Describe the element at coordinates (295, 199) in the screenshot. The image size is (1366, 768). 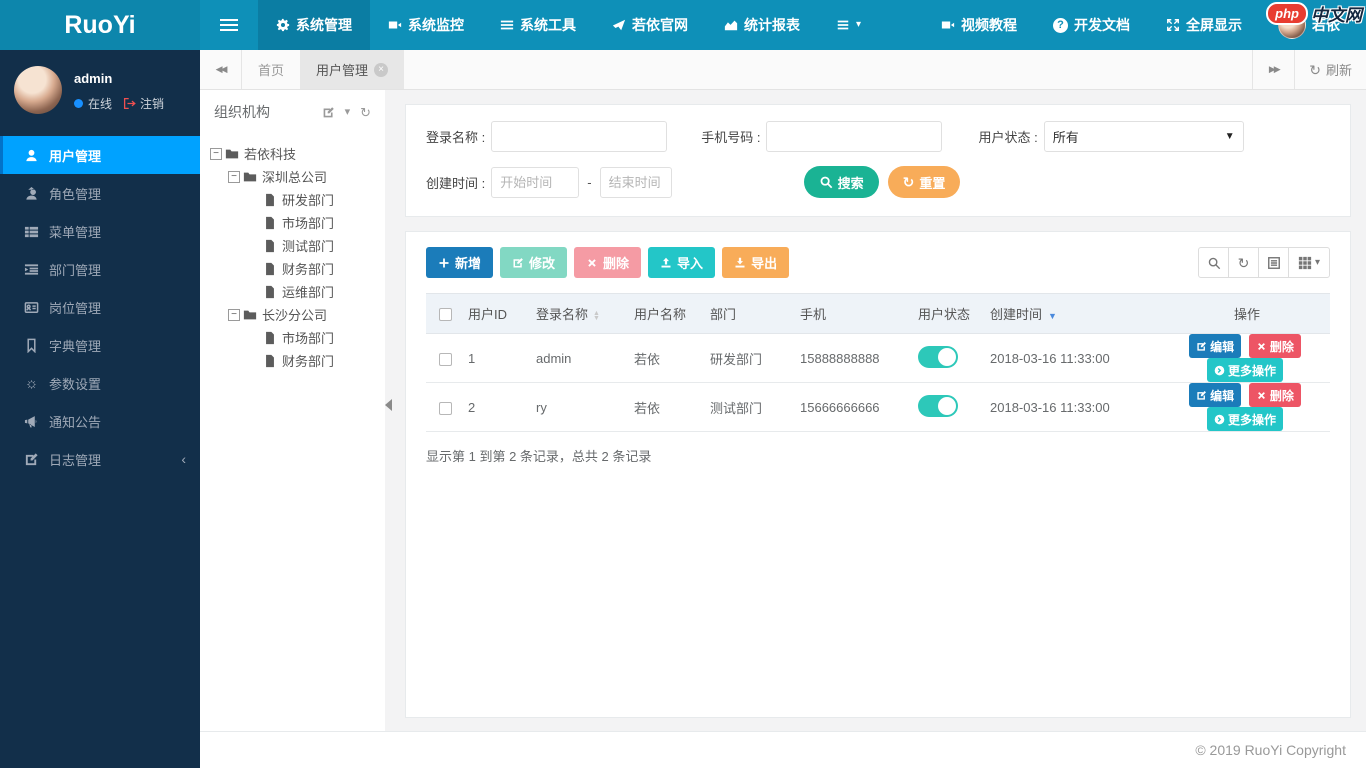
I see `tree-node: 研发部门` at that location.